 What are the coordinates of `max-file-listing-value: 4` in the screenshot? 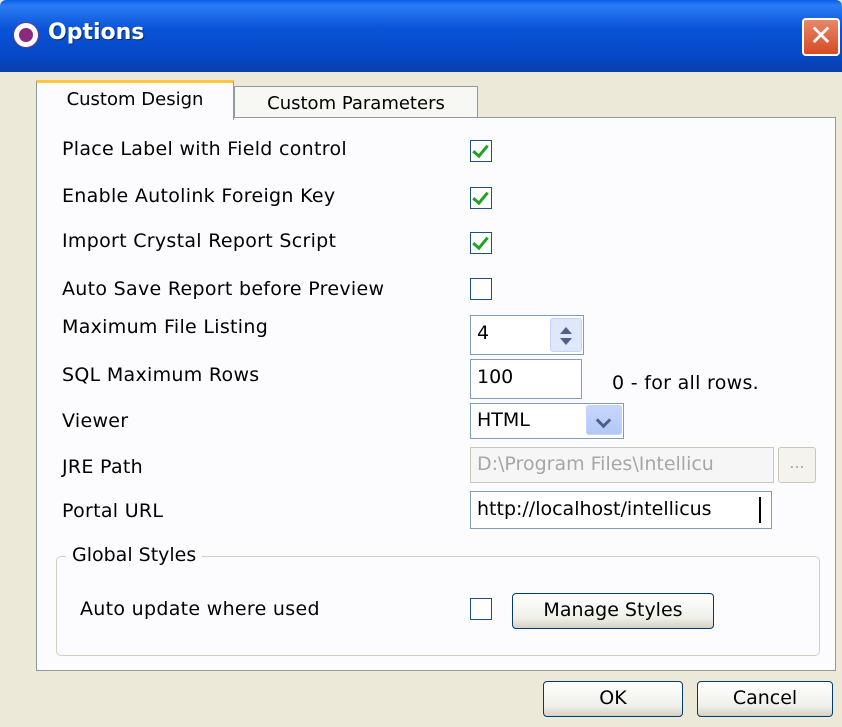 It's located at (483, 333).